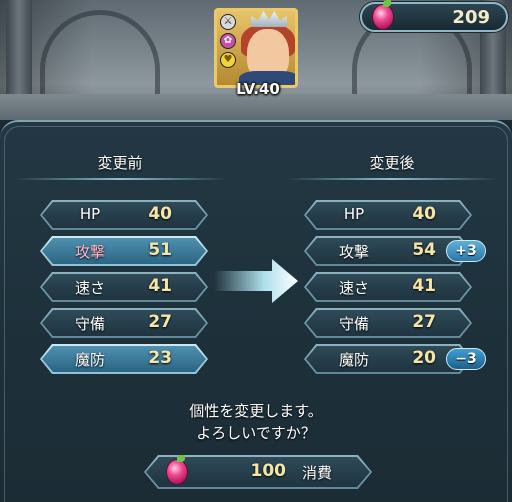 This screenshot has width=512, height=502. What do you see at coordinates (160, 250) in the screenshot?
I see `stat-value: 51` at bounding box center [160, 250].